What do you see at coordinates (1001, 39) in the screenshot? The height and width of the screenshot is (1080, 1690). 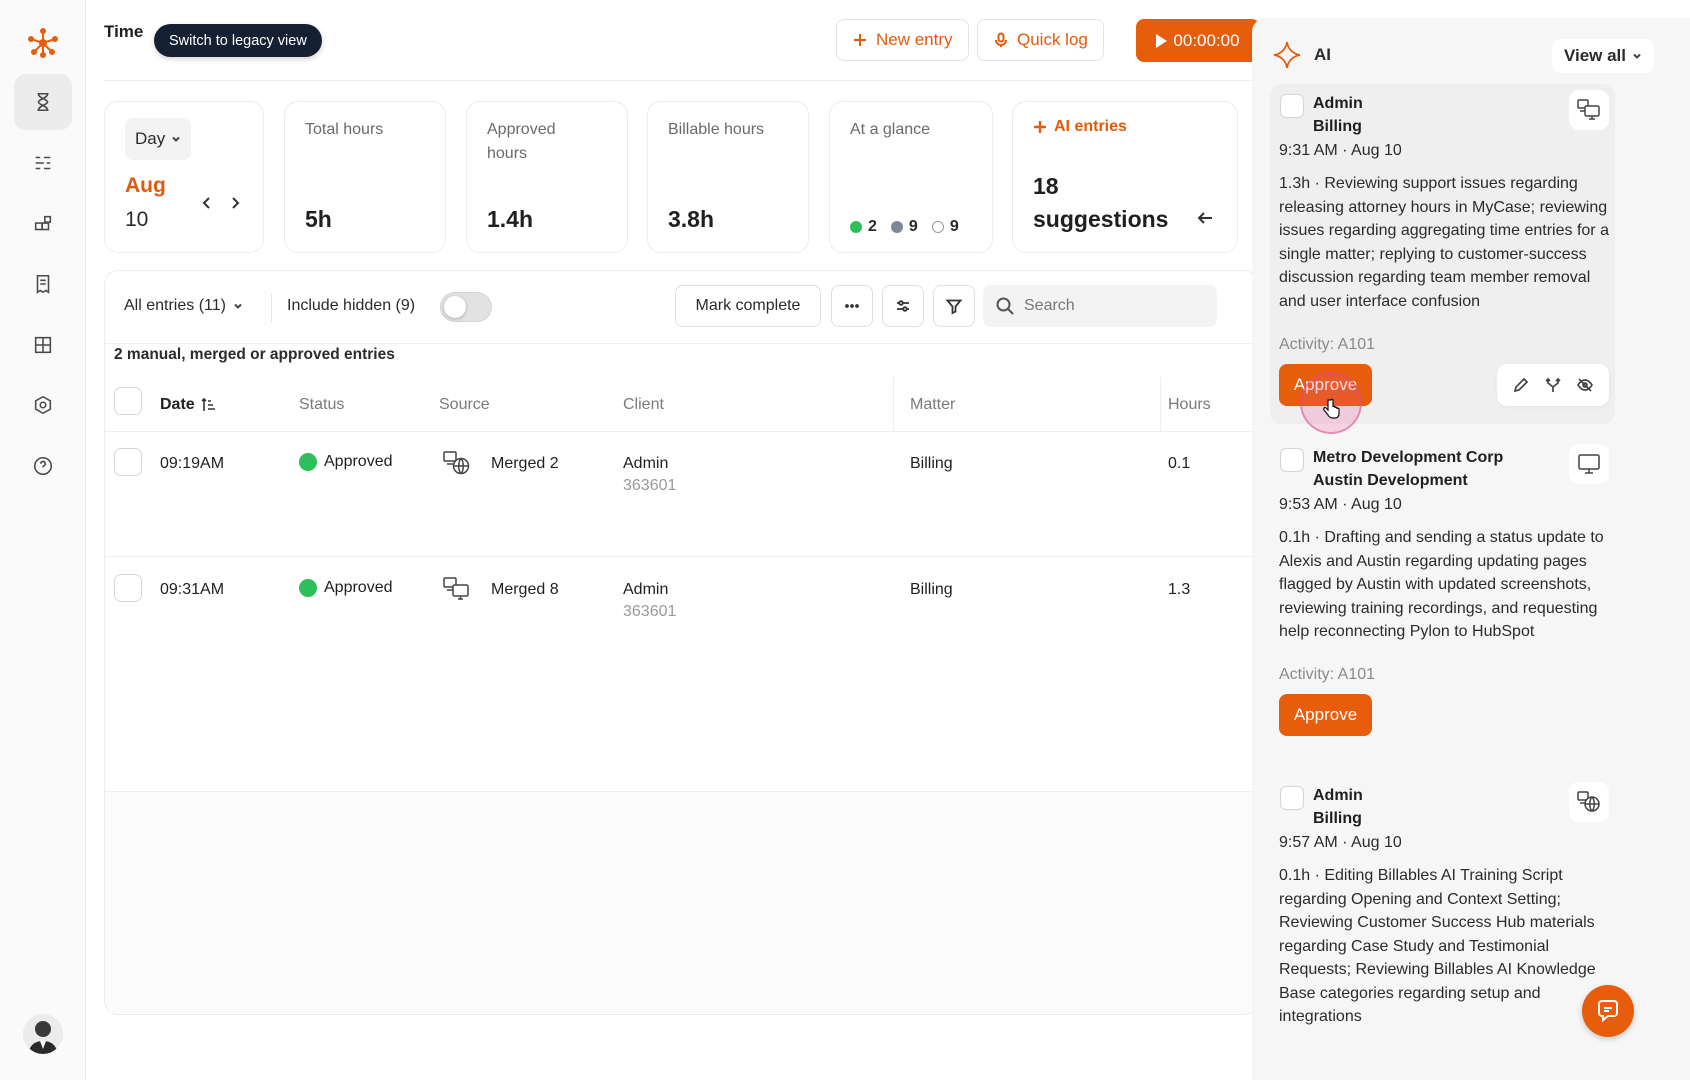 I see `microphone-icon` at bounding box center [1001, 39].